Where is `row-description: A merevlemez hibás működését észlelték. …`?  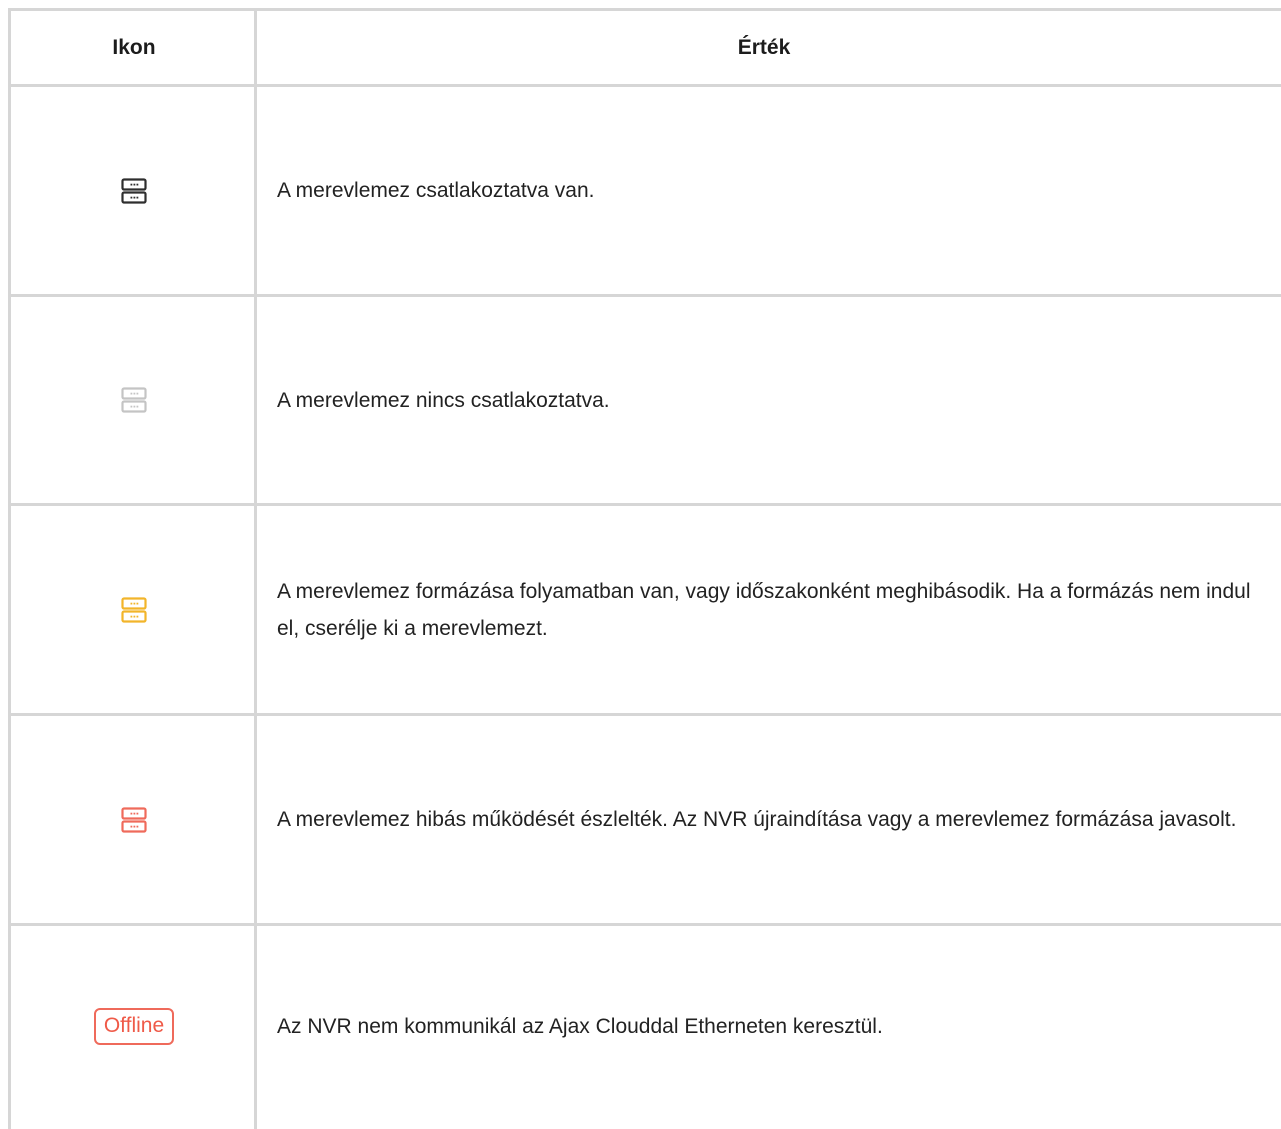
row-description: A merevlemez hibás működését észlelték. … is located at coordinates (757, 819).